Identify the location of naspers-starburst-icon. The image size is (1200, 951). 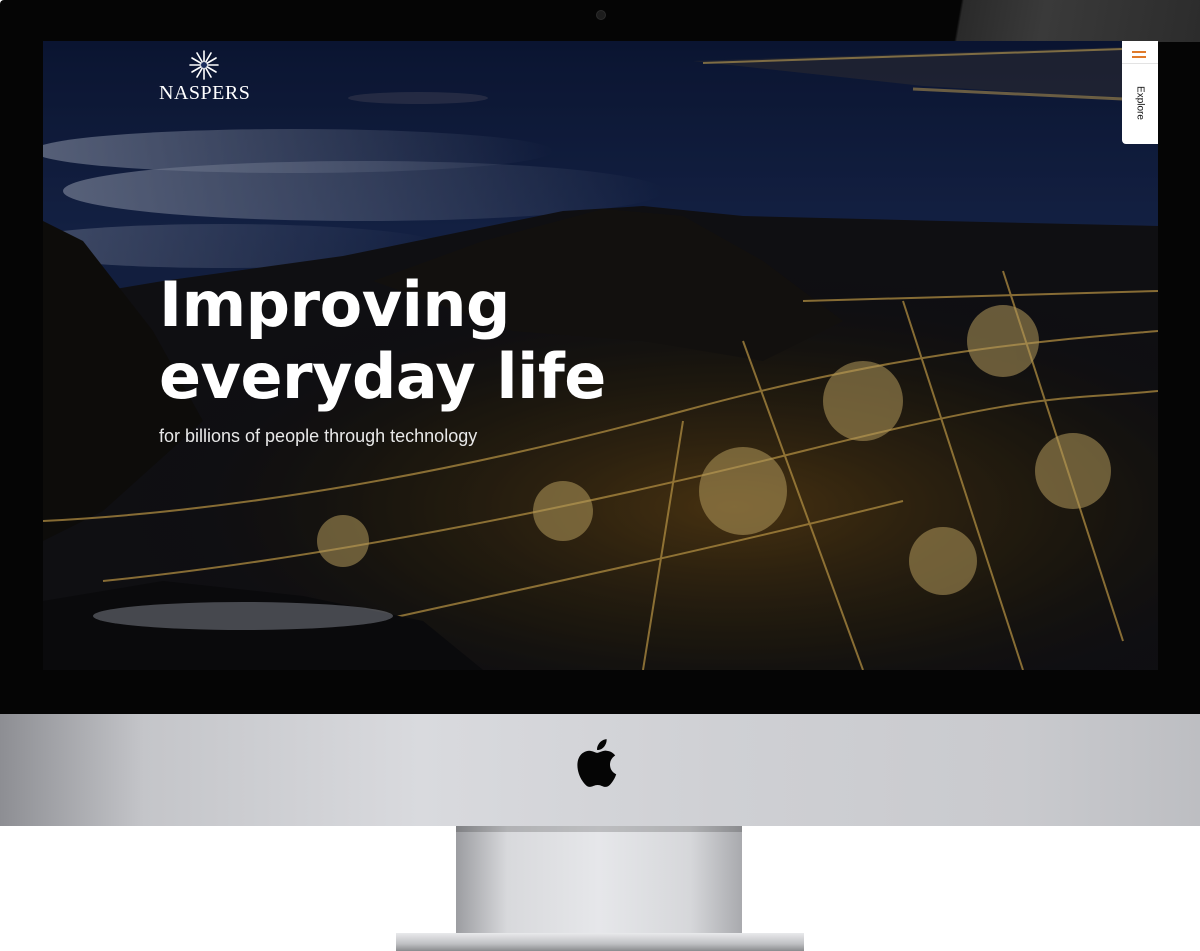
(204, 65).